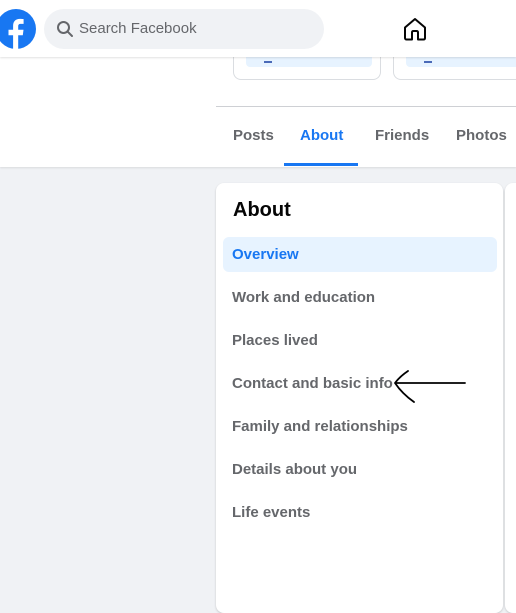 This screenshot has width=516, height=613. Describe the element at coordinates (415, 29) in the screenshot. I see `home-icon` at that location.